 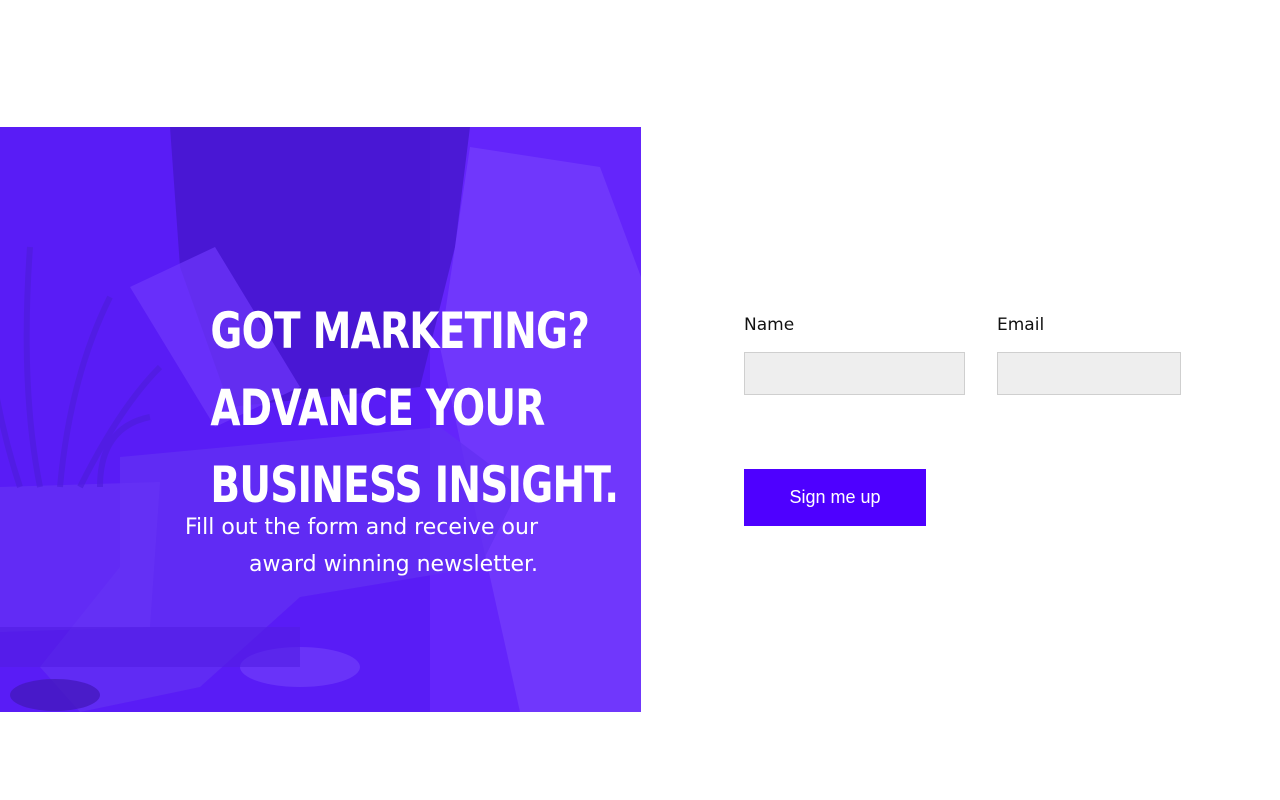 What do you see at coordinates (361, 527) in the screenshot?
I see `subtitle-line-1: Fill out the form and receive our` at bounding box center [361, 527].